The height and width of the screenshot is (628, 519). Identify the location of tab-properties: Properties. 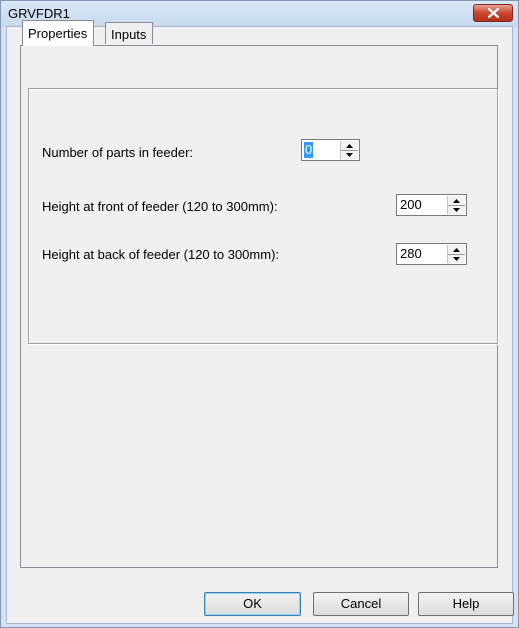
(58, 33).